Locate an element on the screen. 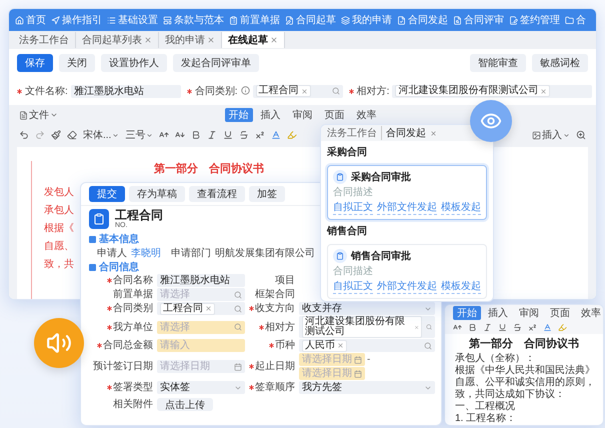 The width and height of the screenshot is (605, 428). action-button: 保存 is located at coordinates (35, 63).